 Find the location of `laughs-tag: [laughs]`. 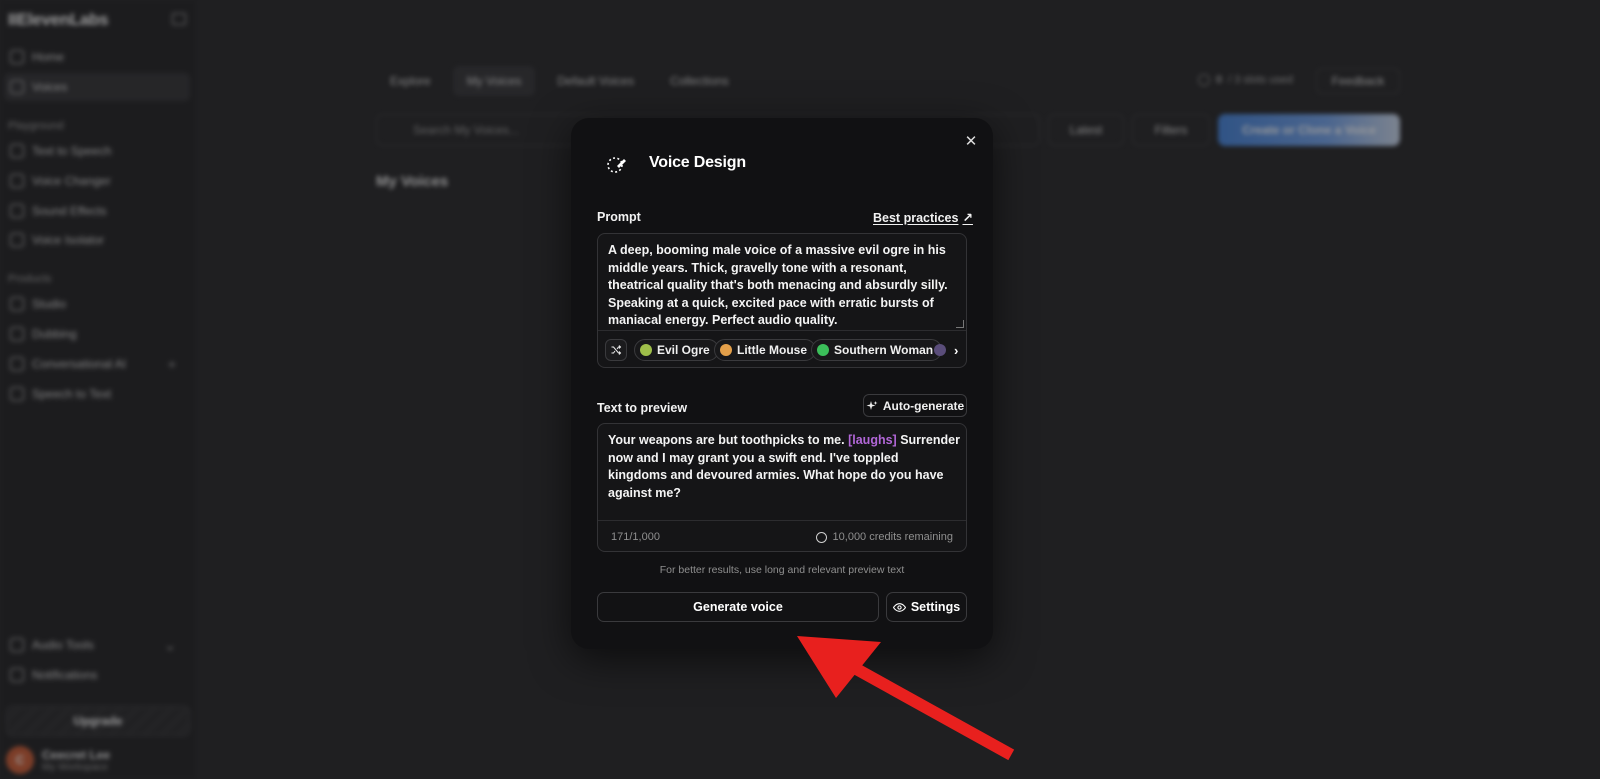

laughs-tag: [laughs] is located at coordinates (872, 440).